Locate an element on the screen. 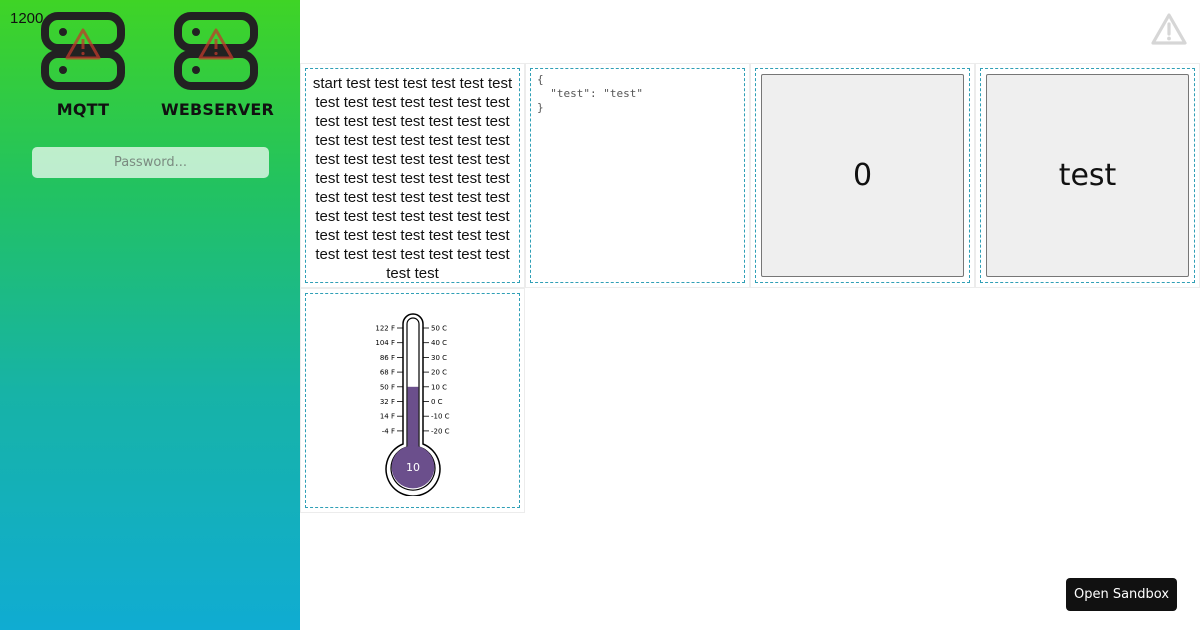  fahrenheit-tick-label: 14 F is located at coordinates (386, 416).